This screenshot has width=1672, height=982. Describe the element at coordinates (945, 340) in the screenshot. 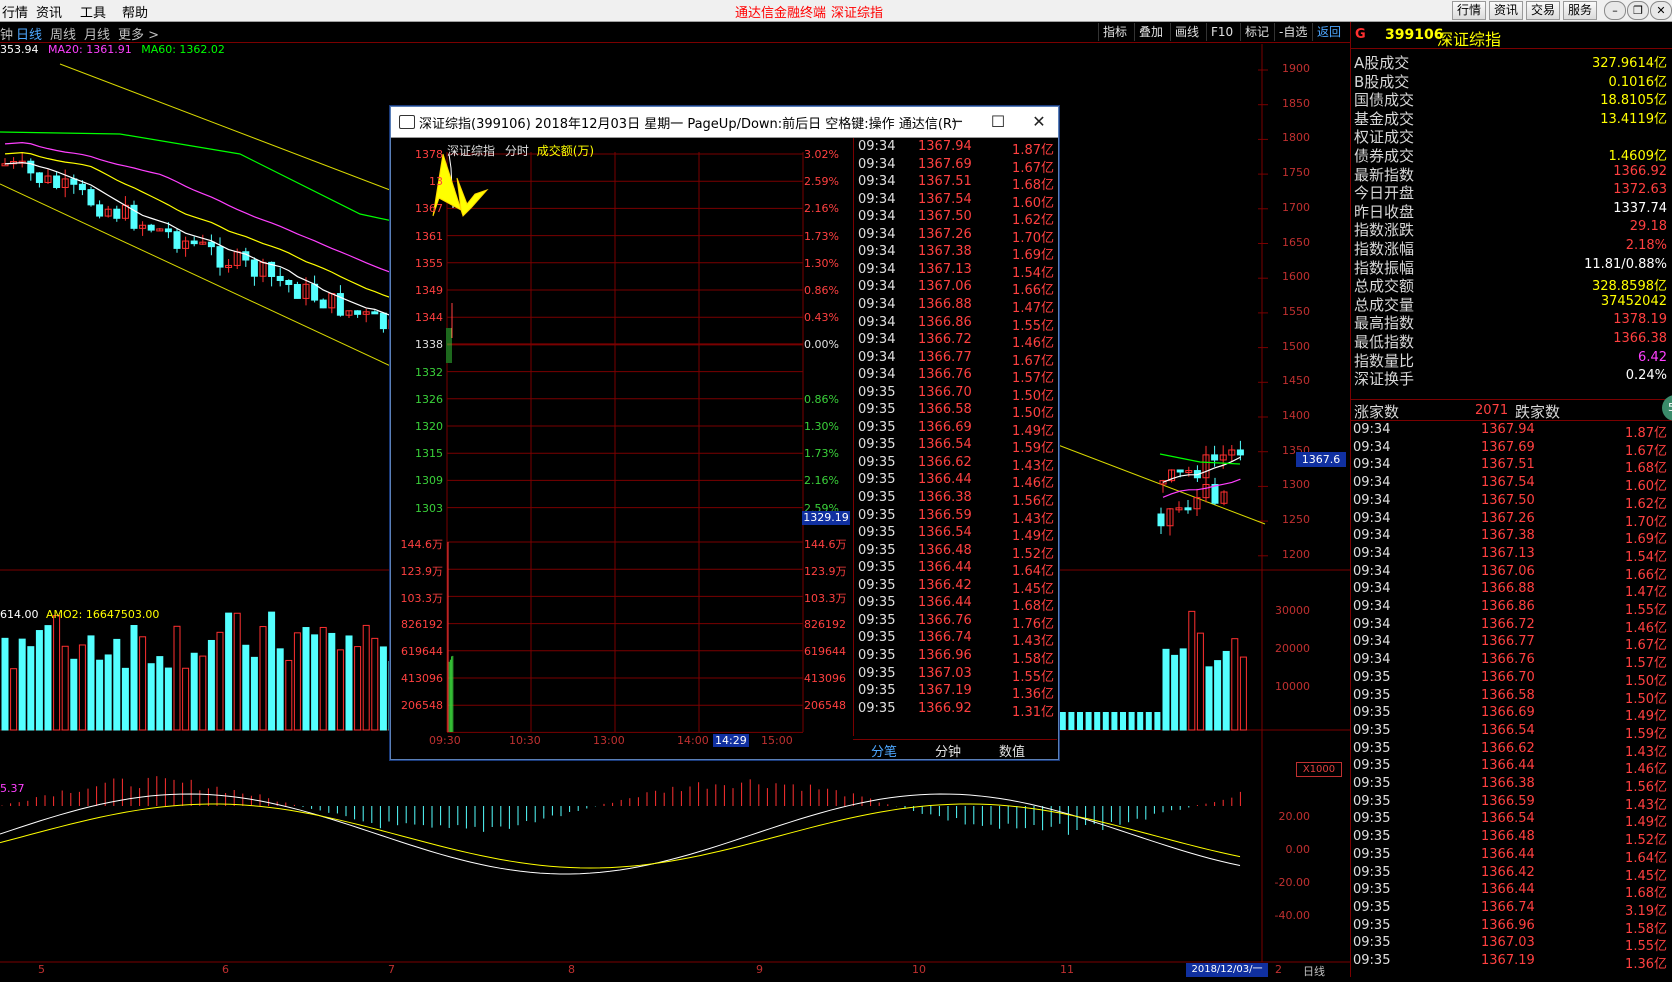

I see `tick-price: 1366.72` at that location.